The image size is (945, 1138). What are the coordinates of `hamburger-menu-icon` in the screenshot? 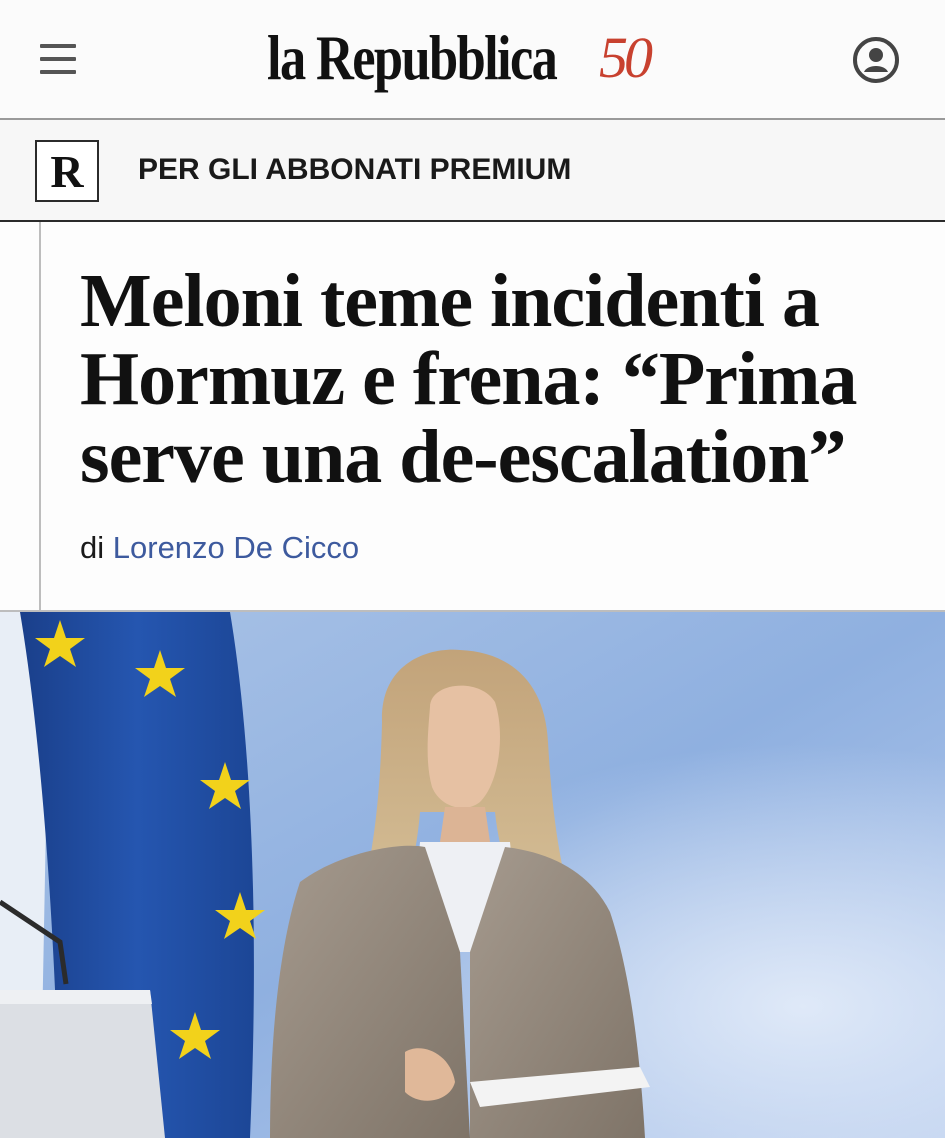 It's located at (59, 59).